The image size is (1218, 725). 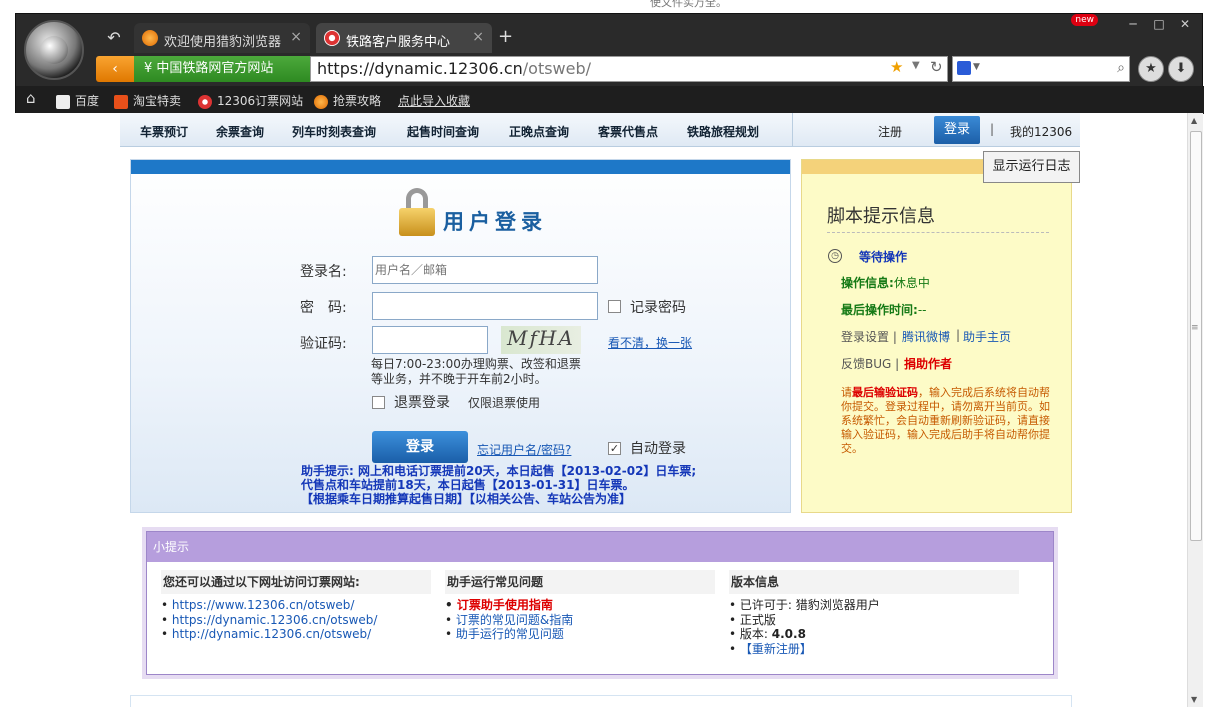 I want to click on address-bar: https://dynamic.12306.cn/otsweb/, so click(x=629, y=69).